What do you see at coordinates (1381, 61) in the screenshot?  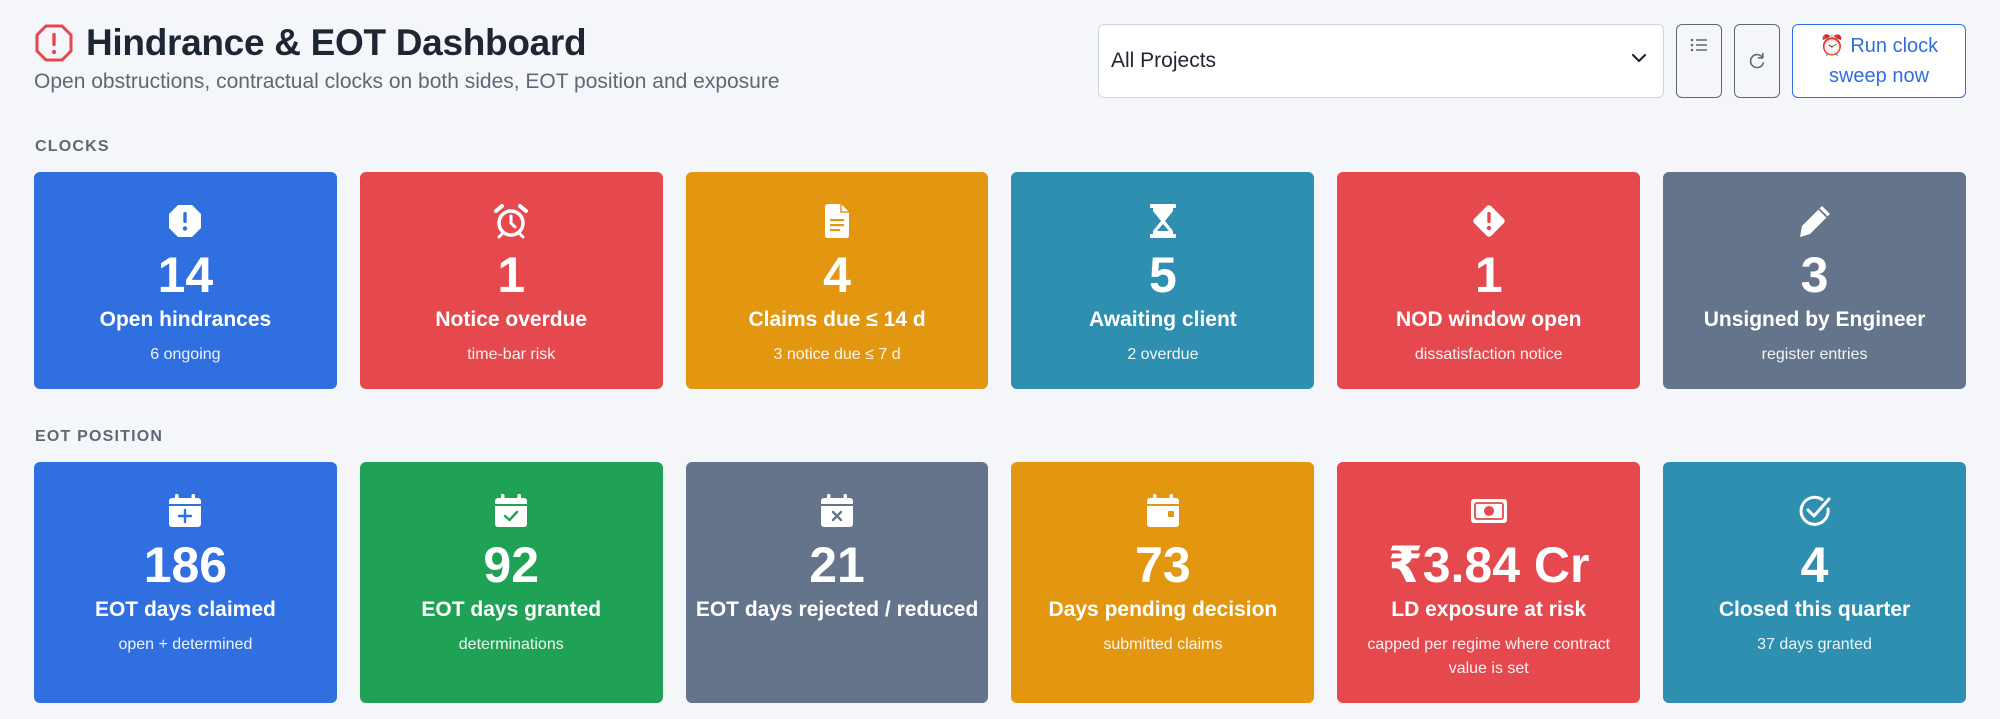 I see `project-select: All Projects` at bounding box center [1381, 61].